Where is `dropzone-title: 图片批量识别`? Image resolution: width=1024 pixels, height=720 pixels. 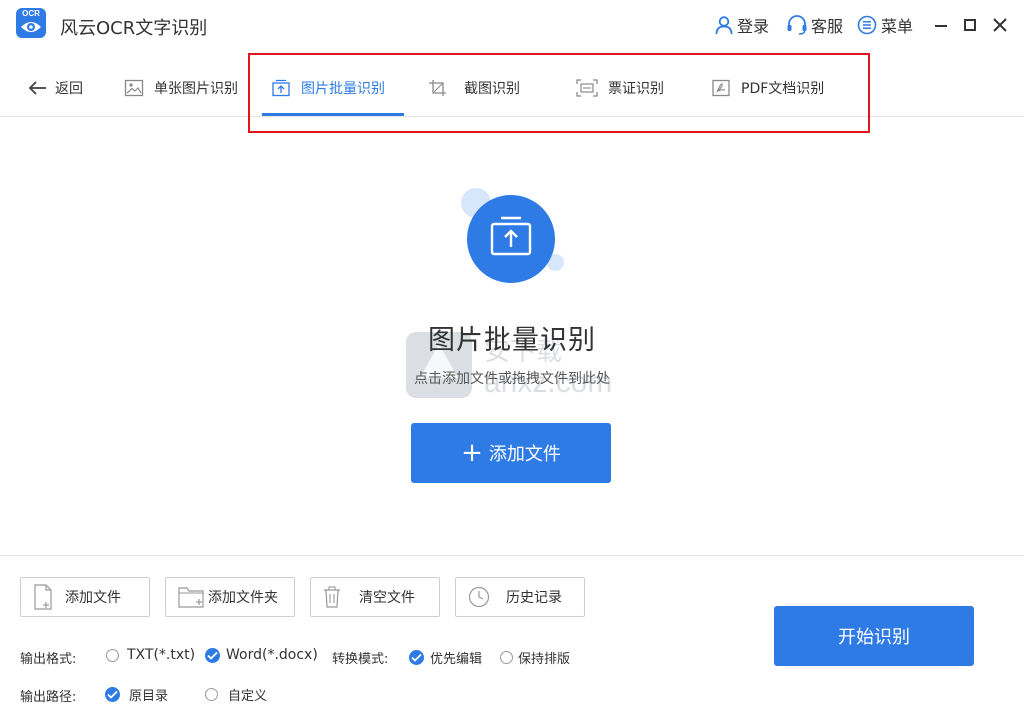 dropzone-title: 图片批量识别 is located at coordinates (512, 340).